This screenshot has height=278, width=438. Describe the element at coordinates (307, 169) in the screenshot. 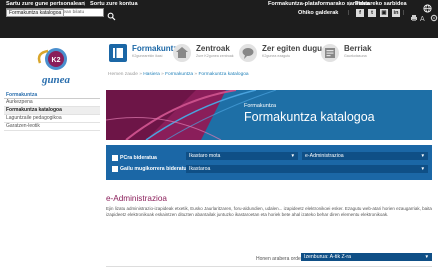

I see `course-select: Ikastaroa ▼` at that location.